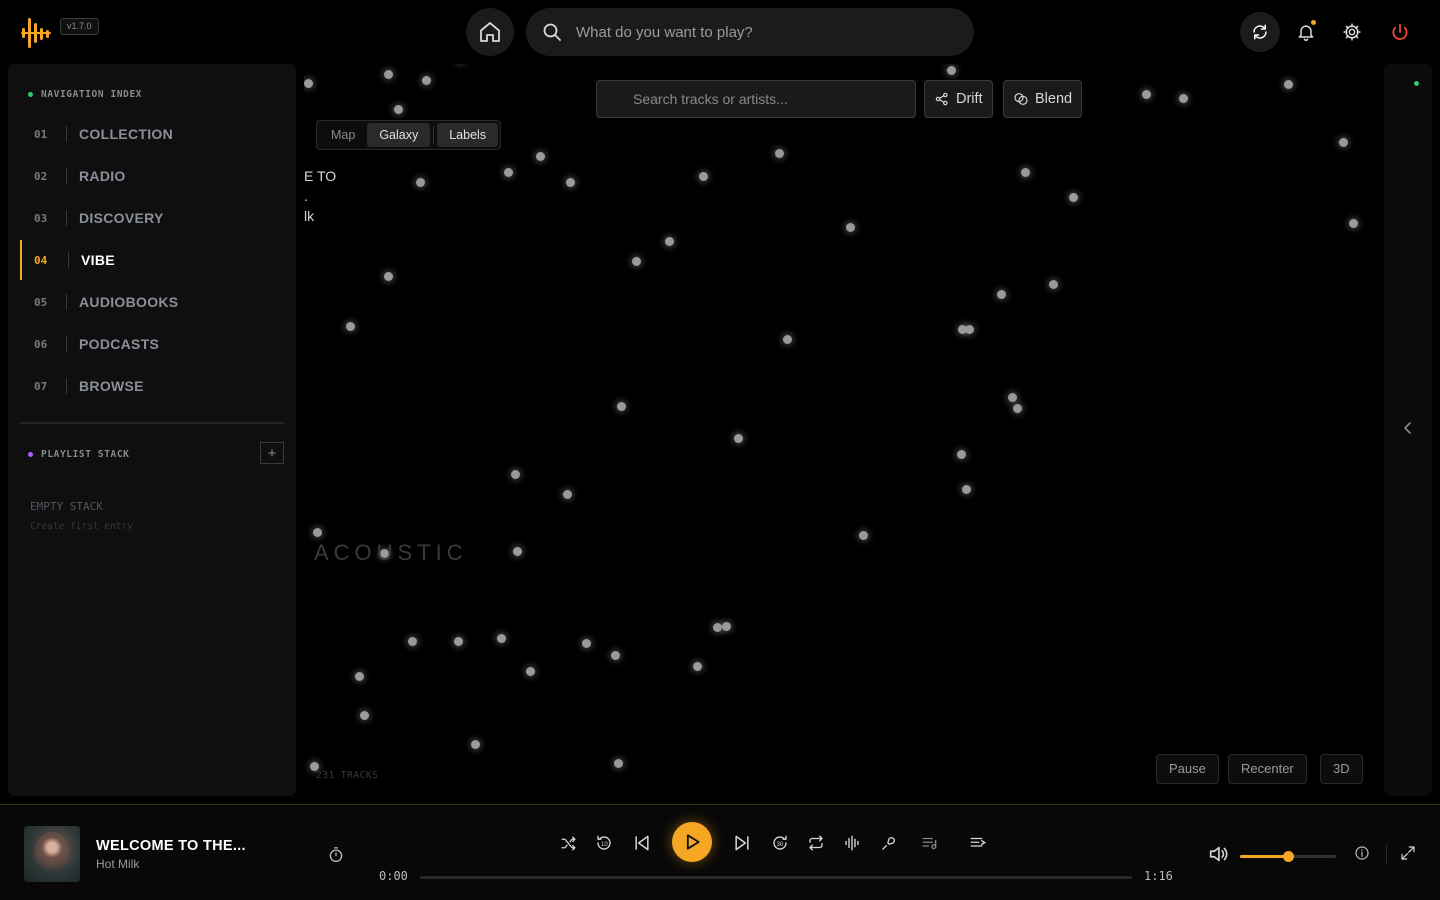 Image resolution: width=1440 pixels, height=900 pixels. Describe the element at coordinates (152, 386) in the screenshot. I see `sidebar-item-browse: 07 BROWSE` at that location.